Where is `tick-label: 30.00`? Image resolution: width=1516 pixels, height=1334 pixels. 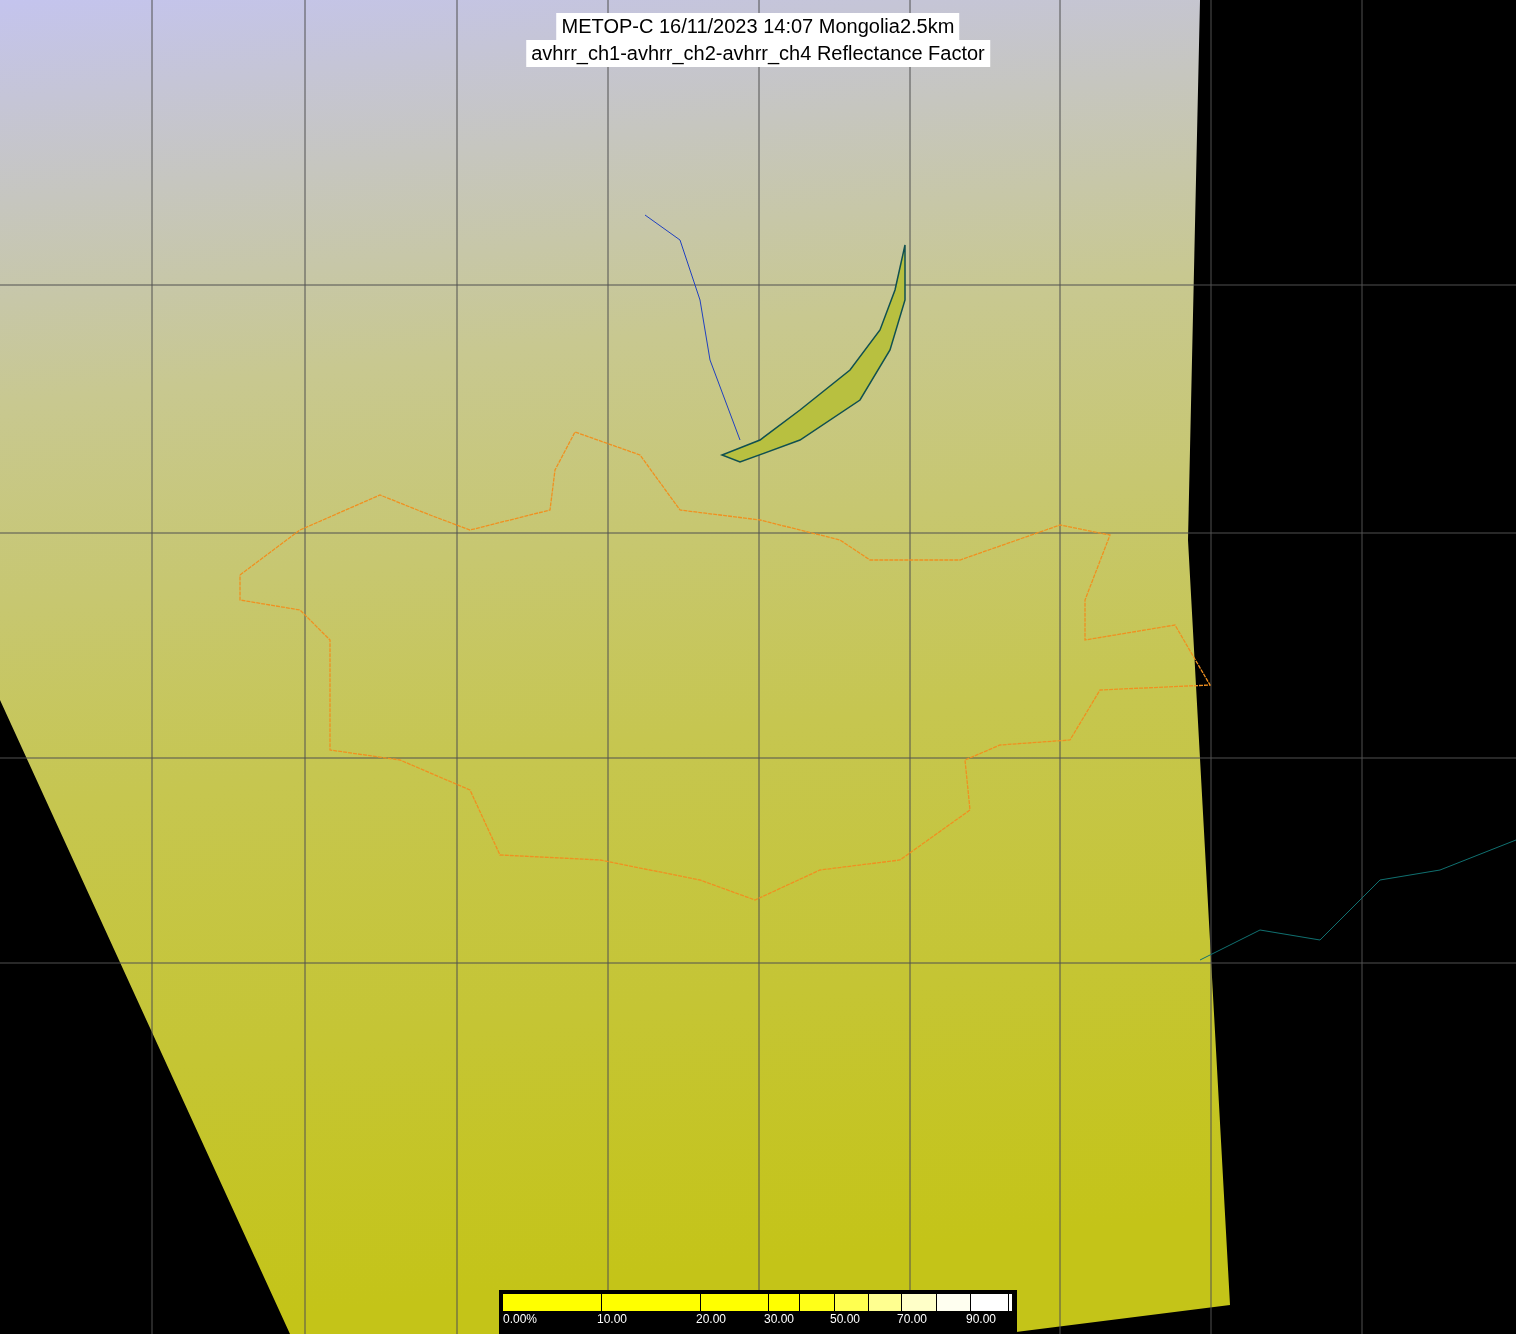 tick-label: 30.00 is located at coordinates (779, 1319).